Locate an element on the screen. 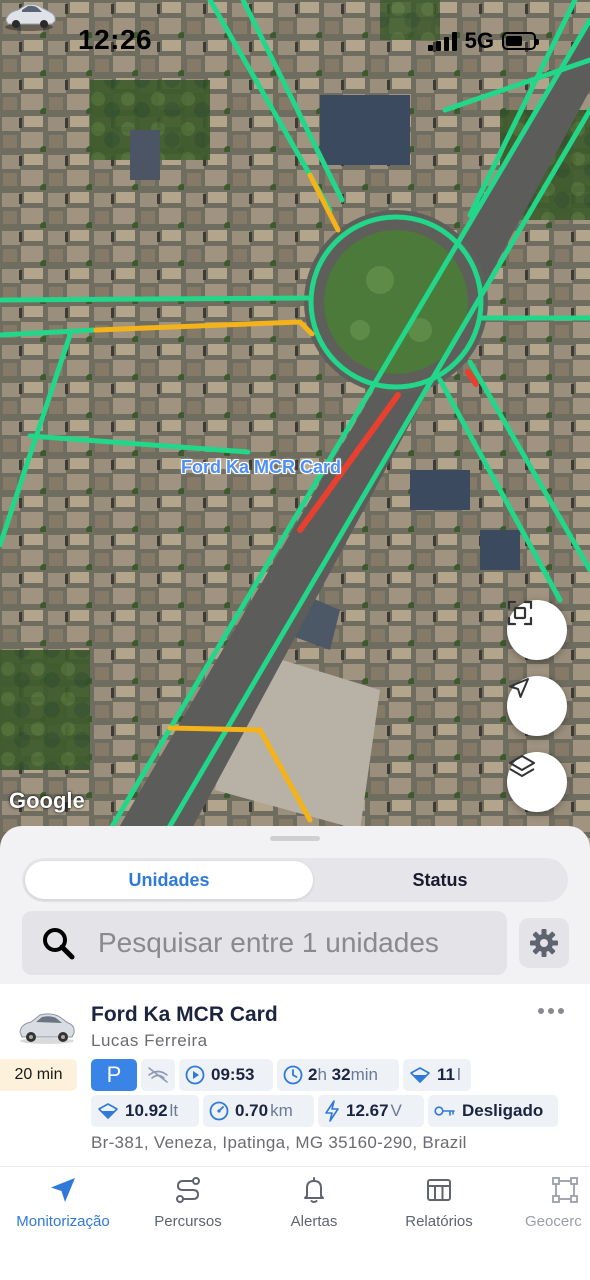 The image size is (590, 1280). fuel-consumed-chip: 10.92 lt is located at coordinates (145, 1111).